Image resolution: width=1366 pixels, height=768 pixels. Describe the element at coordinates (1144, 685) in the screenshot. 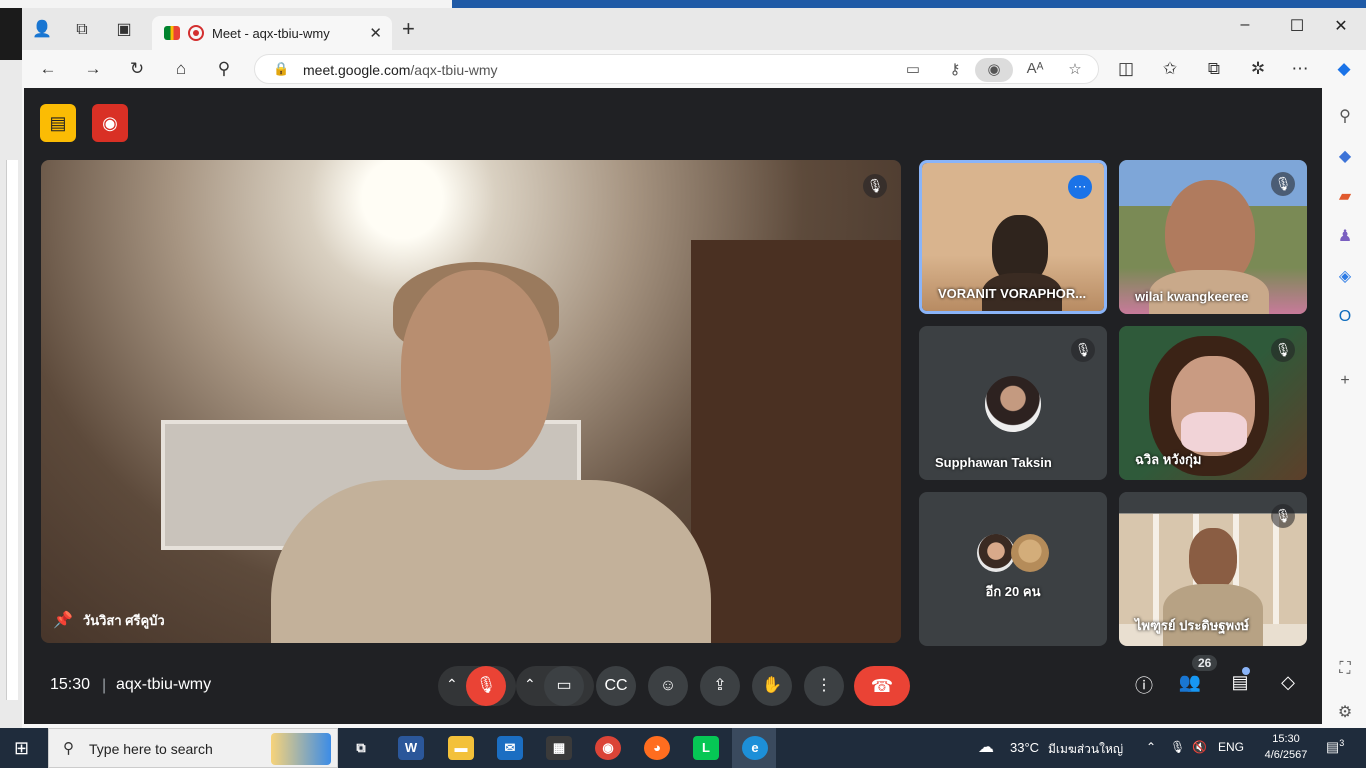

I see `meeting-details-icon: ⓘ` at that location.